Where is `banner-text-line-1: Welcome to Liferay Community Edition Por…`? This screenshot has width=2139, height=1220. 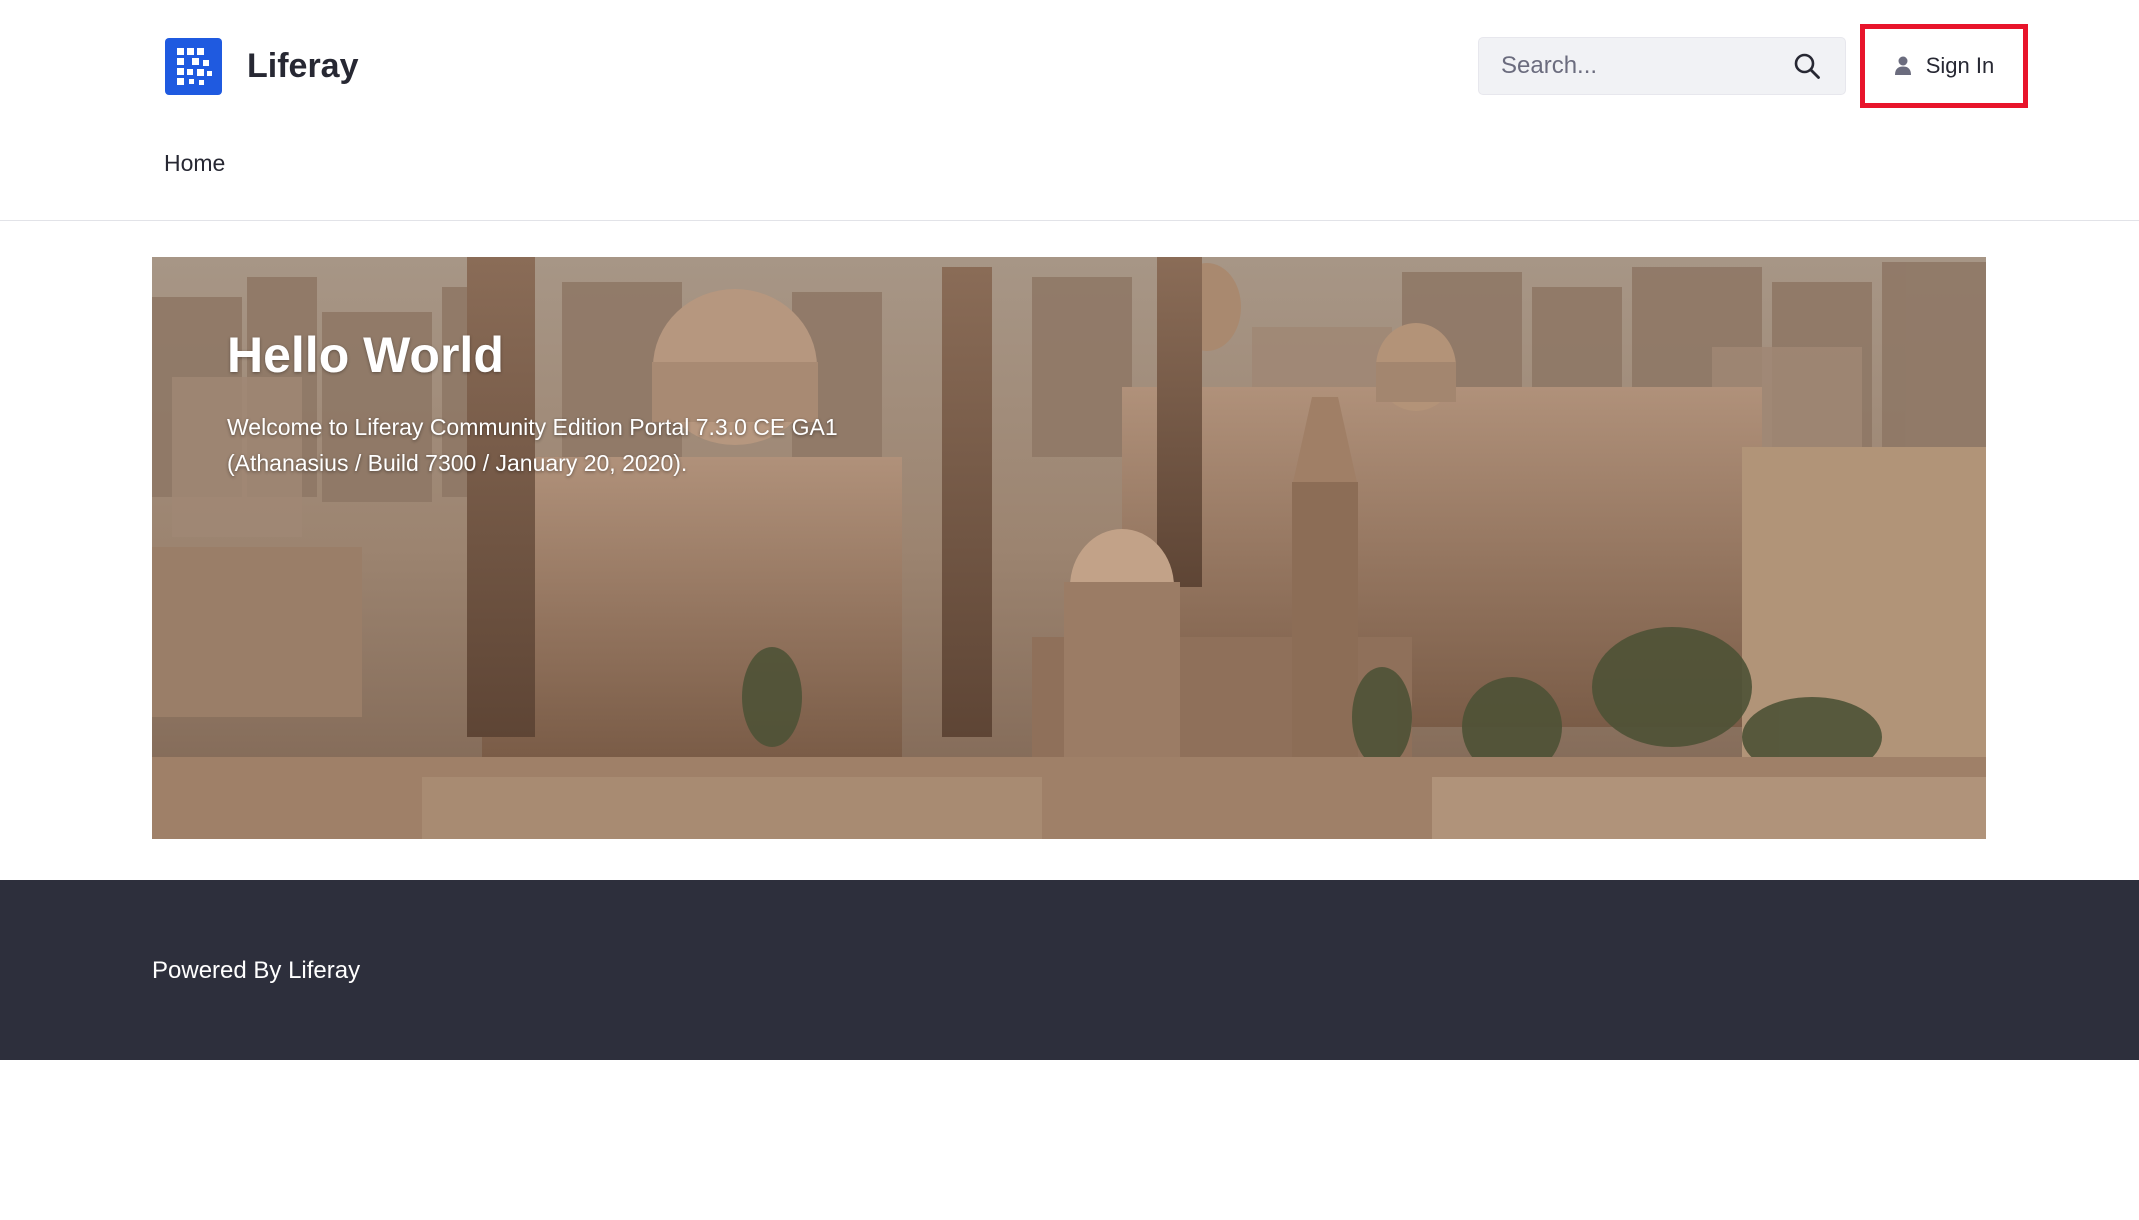 banner-text-line-1: Welcome to Liferay Community Edition Por… is located at coordinates (532, 427).